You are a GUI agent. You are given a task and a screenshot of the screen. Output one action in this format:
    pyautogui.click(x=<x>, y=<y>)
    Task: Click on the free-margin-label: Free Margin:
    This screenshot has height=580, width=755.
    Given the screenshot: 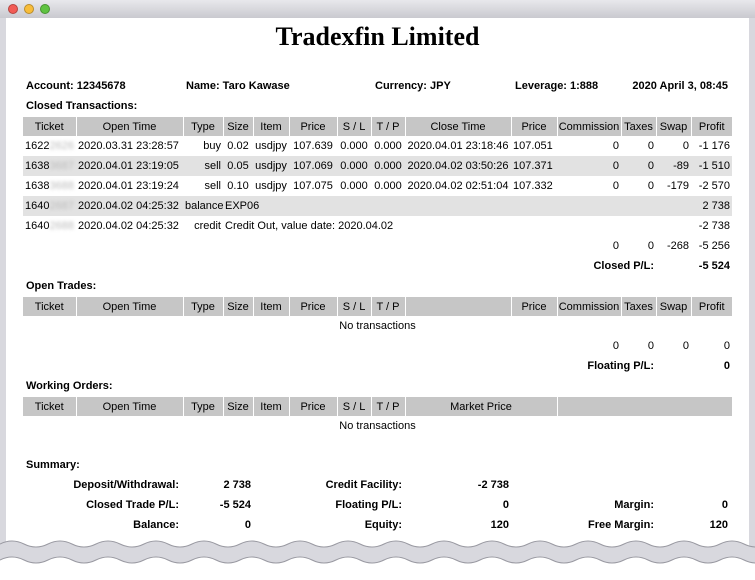 What is the action you would take?
    pyautogui.click(x=620, y=525)
    